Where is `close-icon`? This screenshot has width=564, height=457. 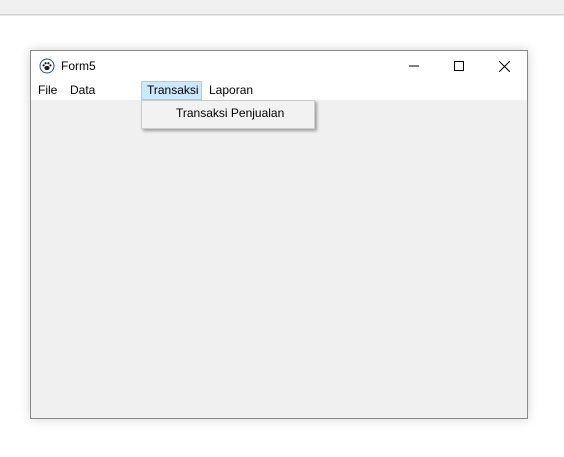 close-icon is located at coordinates (504, 66).